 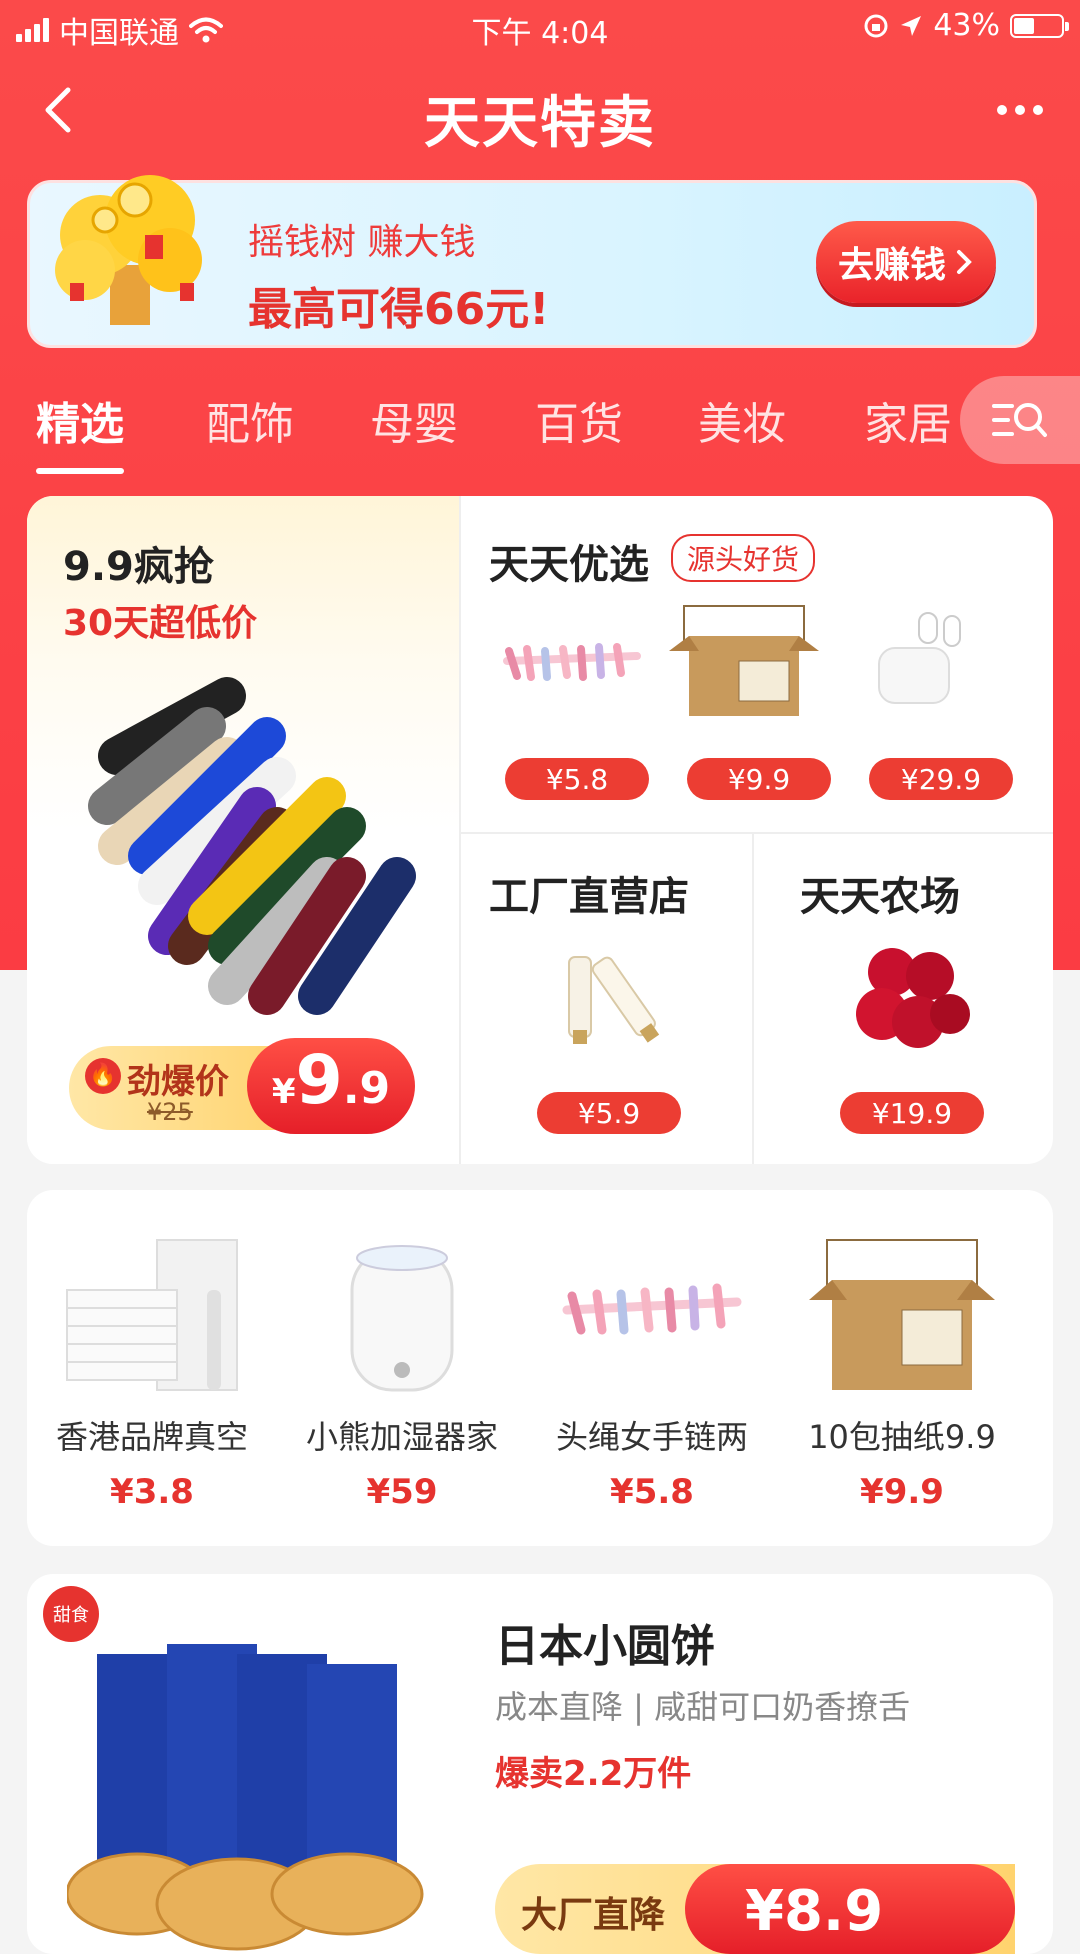 I want to click on premium-tag: 源头好货, so click(x=743, y=558).